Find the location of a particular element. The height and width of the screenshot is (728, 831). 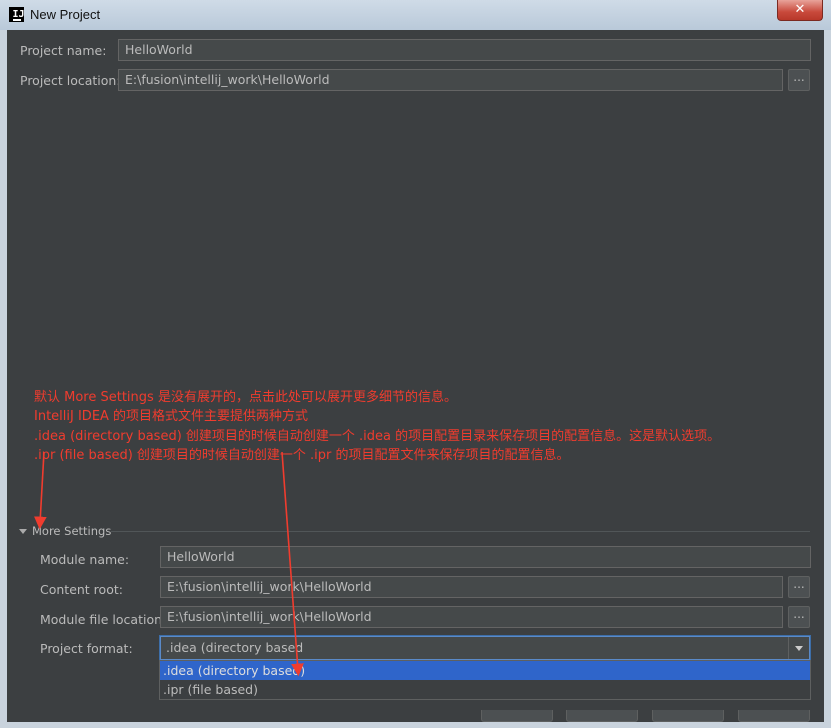

module-file-location-input: E:\fusion\intellij_work\HelloWorld is located at coordinates (471, 617).